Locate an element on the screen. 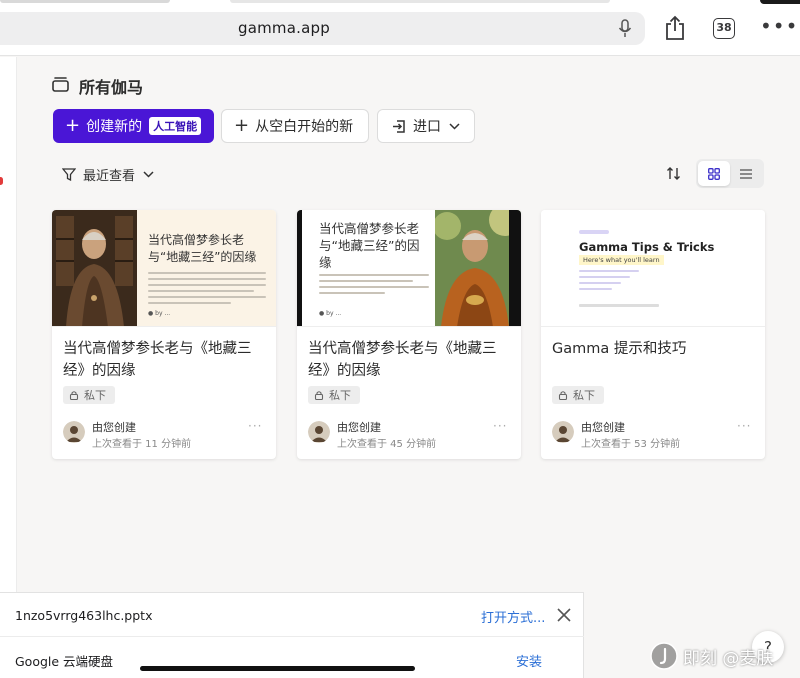 The image size is (800, 678). stack-icon is located at coordinates (60, 84).